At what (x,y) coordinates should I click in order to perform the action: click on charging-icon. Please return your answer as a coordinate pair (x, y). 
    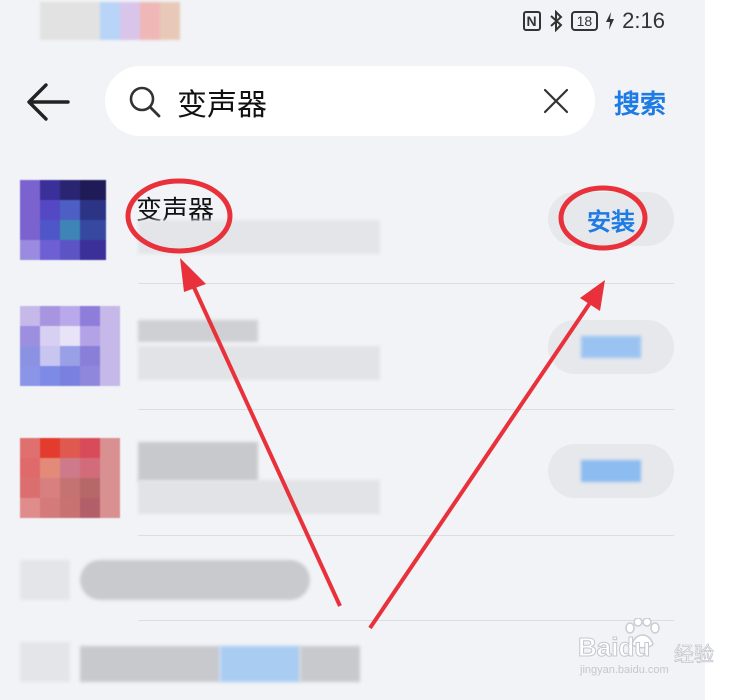
    Looking at the image, I should click on (610, 21).